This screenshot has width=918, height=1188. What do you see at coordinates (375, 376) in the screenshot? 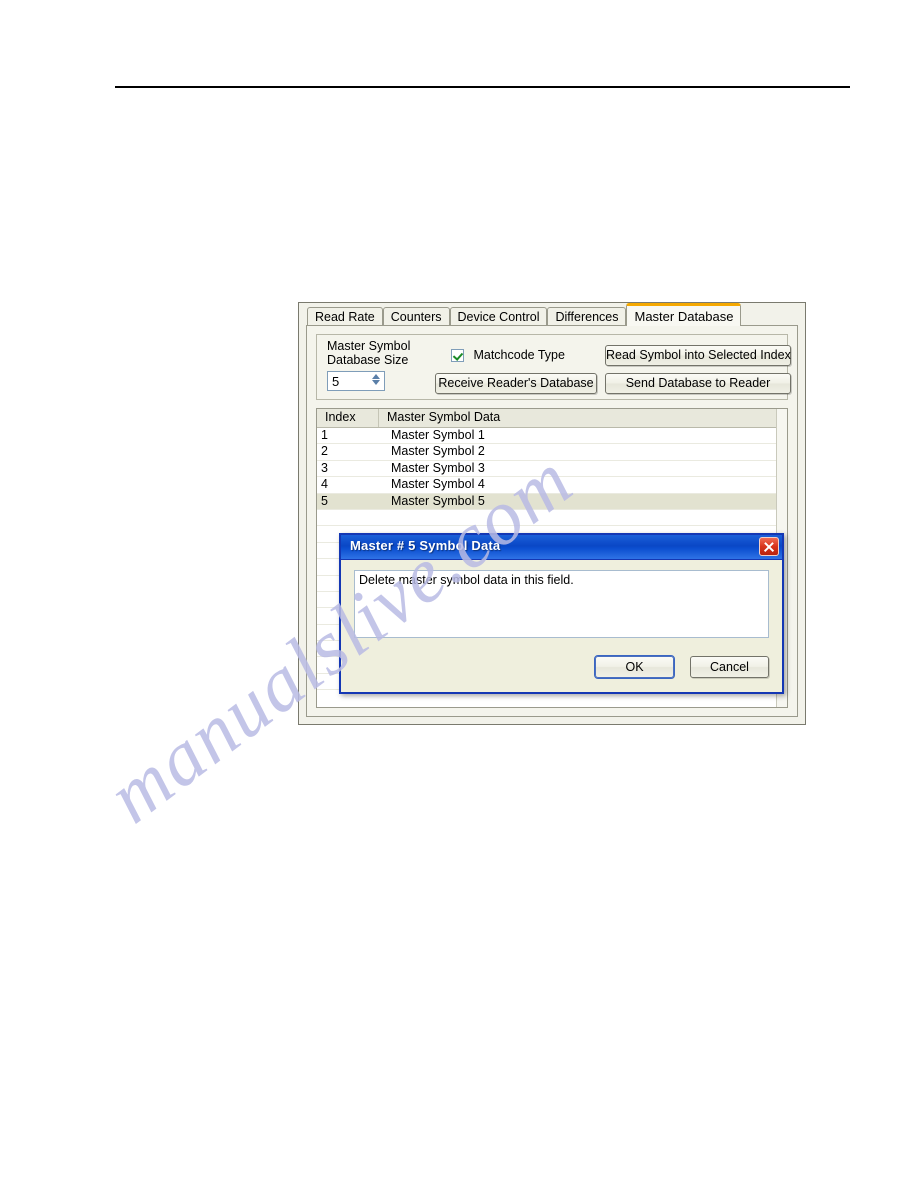
I see `chevron-up-icon` at bounding box center [375, 376].